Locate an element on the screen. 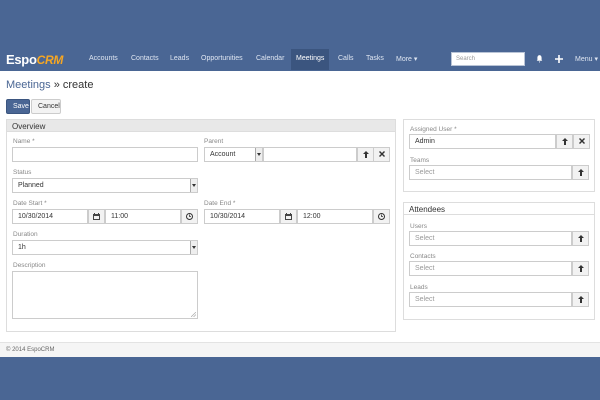 The image size is (600, 400). footer-copyright: © 2014 EspoCRM is located at coordinates (30, 350).